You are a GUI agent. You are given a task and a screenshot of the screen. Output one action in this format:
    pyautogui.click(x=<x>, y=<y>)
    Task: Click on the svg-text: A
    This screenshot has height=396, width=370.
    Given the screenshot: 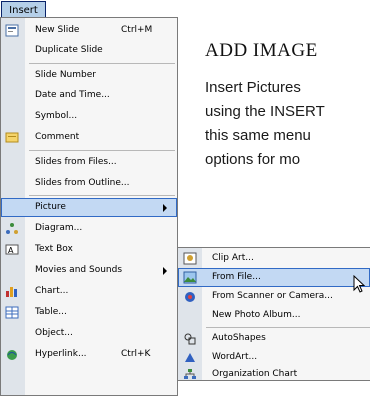 What is the action you would take?
    pyautogui.click(x=11, y=250)
    